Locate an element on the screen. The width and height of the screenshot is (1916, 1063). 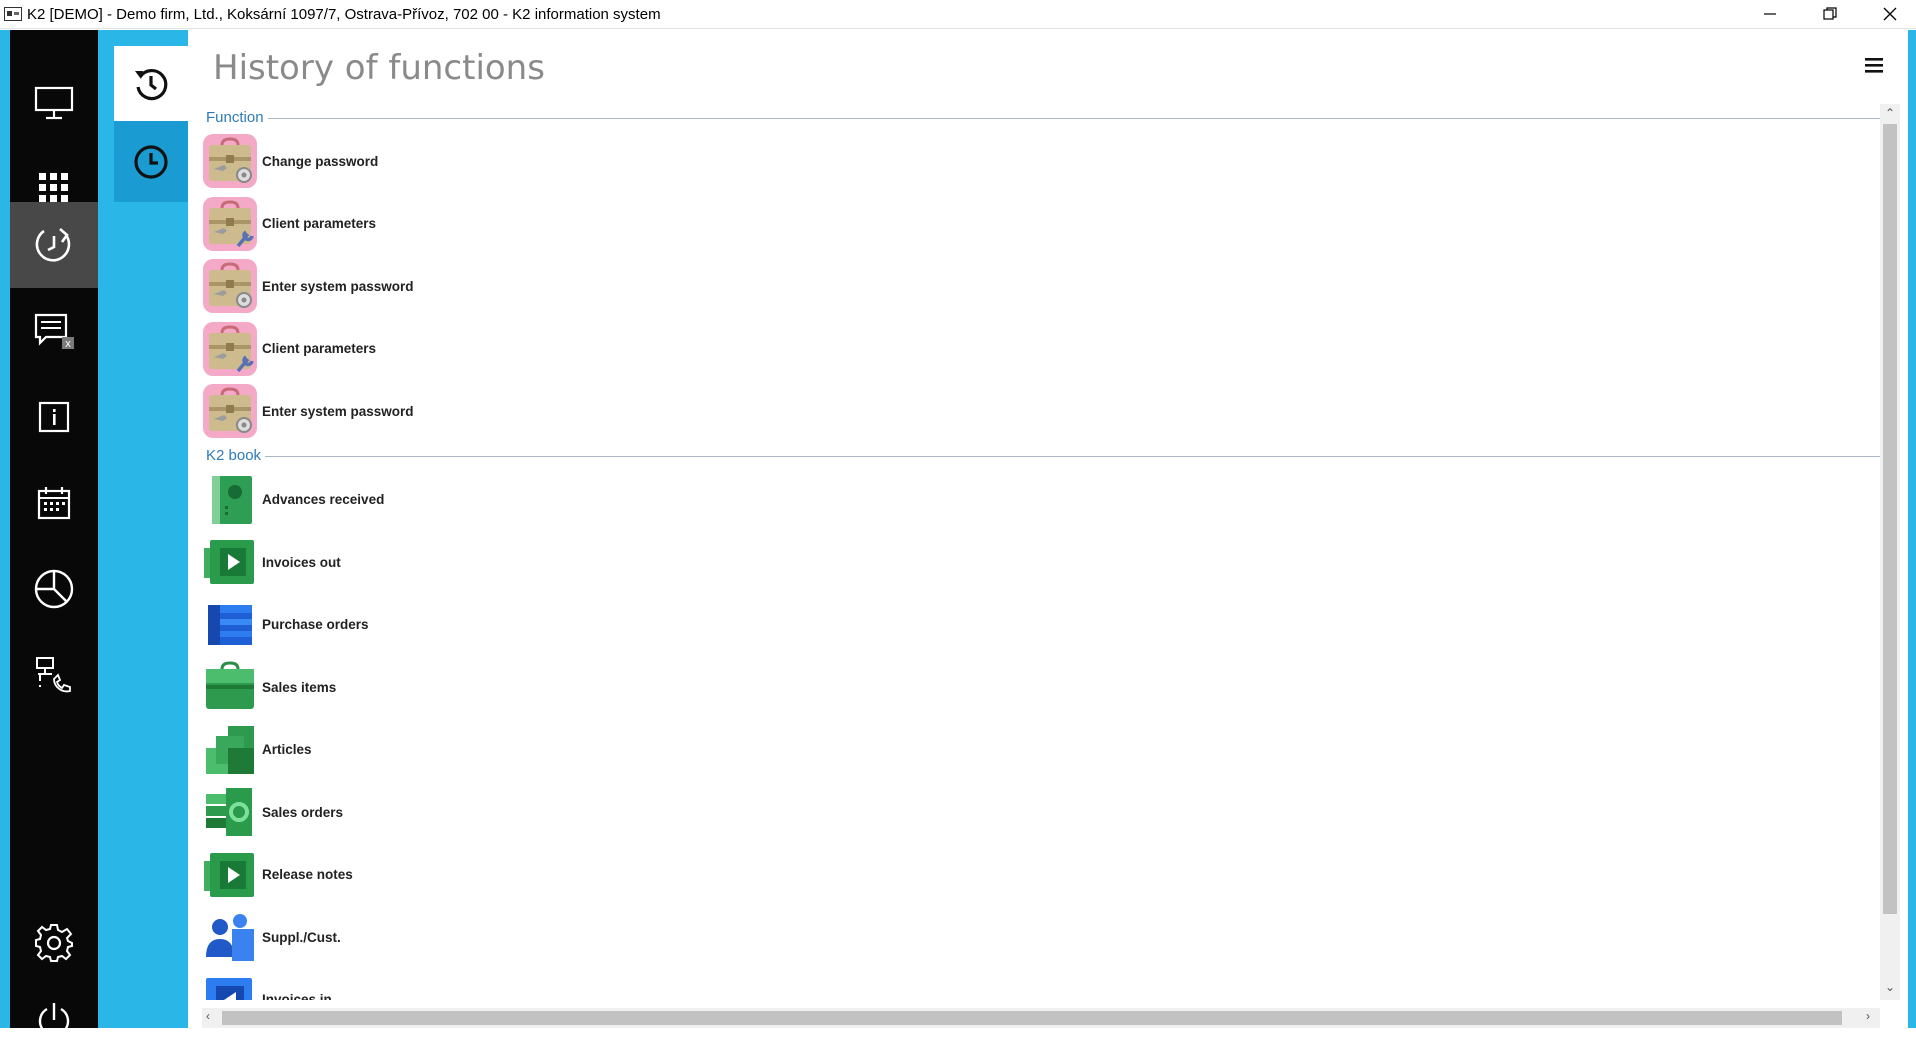
hamburger-menu-icon is located at coordinates (1874, 65).